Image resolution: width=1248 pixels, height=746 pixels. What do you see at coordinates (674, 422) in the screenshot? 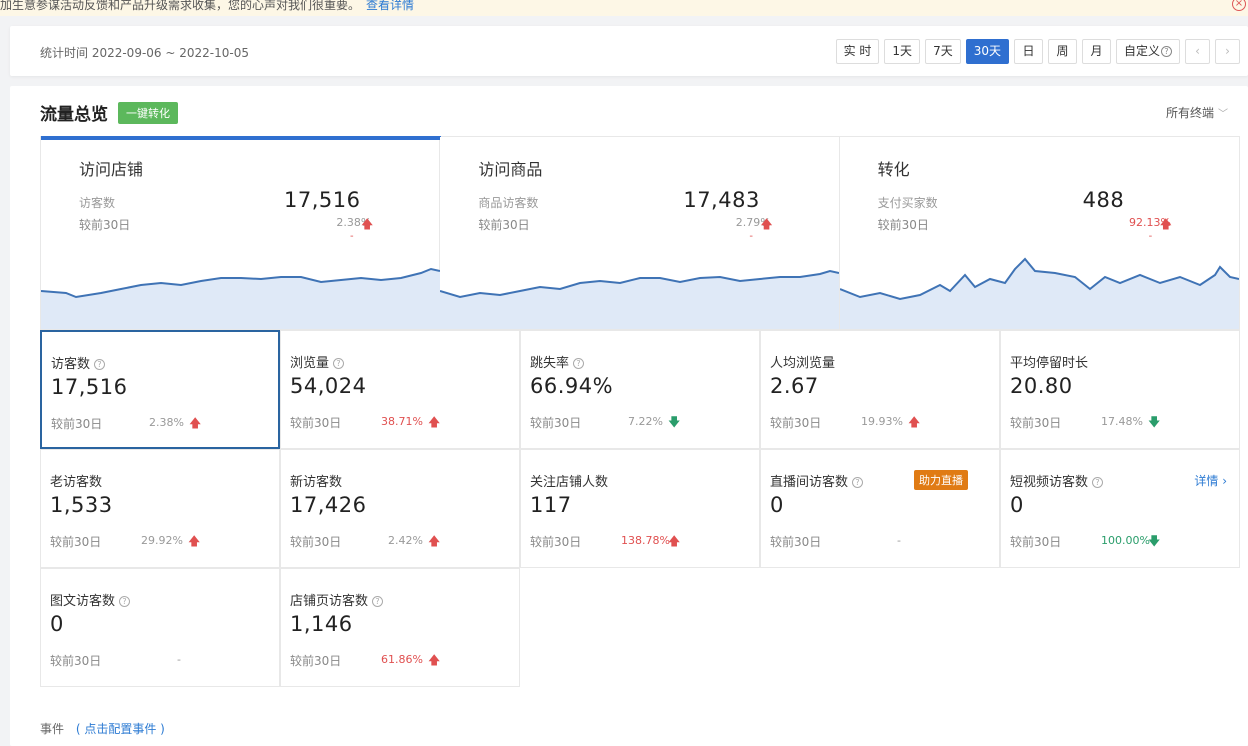
I see `arrow-down-icon: 🡇` at bounding box center [674, 422].